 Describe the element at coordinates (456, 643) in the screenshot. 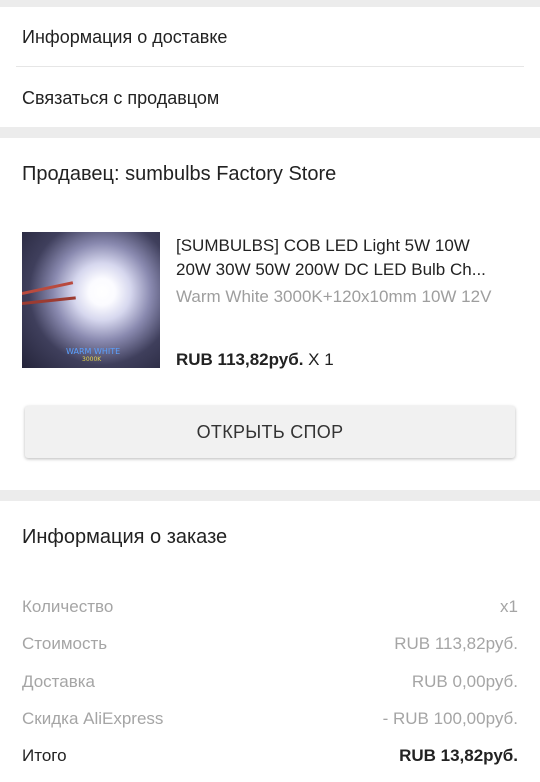

I see `summary-value: RUB 113,82руб.` at that location.